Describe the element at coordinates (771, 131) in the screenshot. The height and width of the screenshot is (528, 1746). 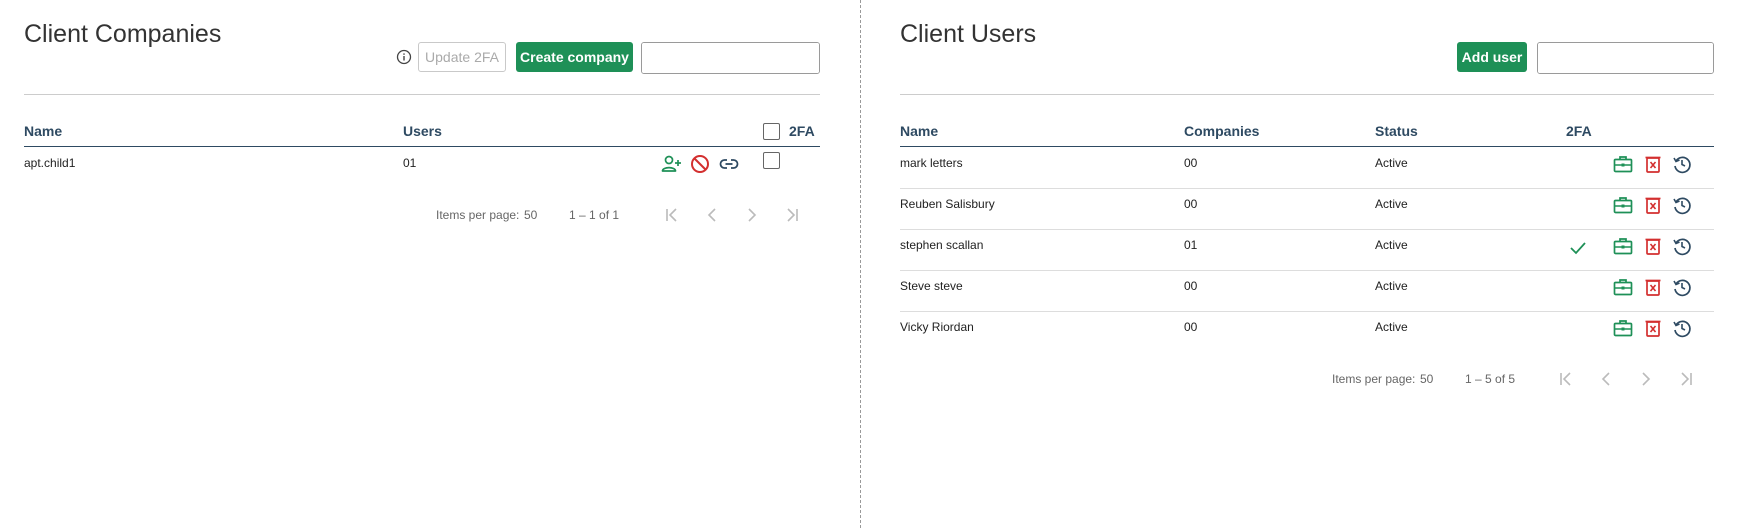
I see `select-all-2fa-checkbox` at that location.